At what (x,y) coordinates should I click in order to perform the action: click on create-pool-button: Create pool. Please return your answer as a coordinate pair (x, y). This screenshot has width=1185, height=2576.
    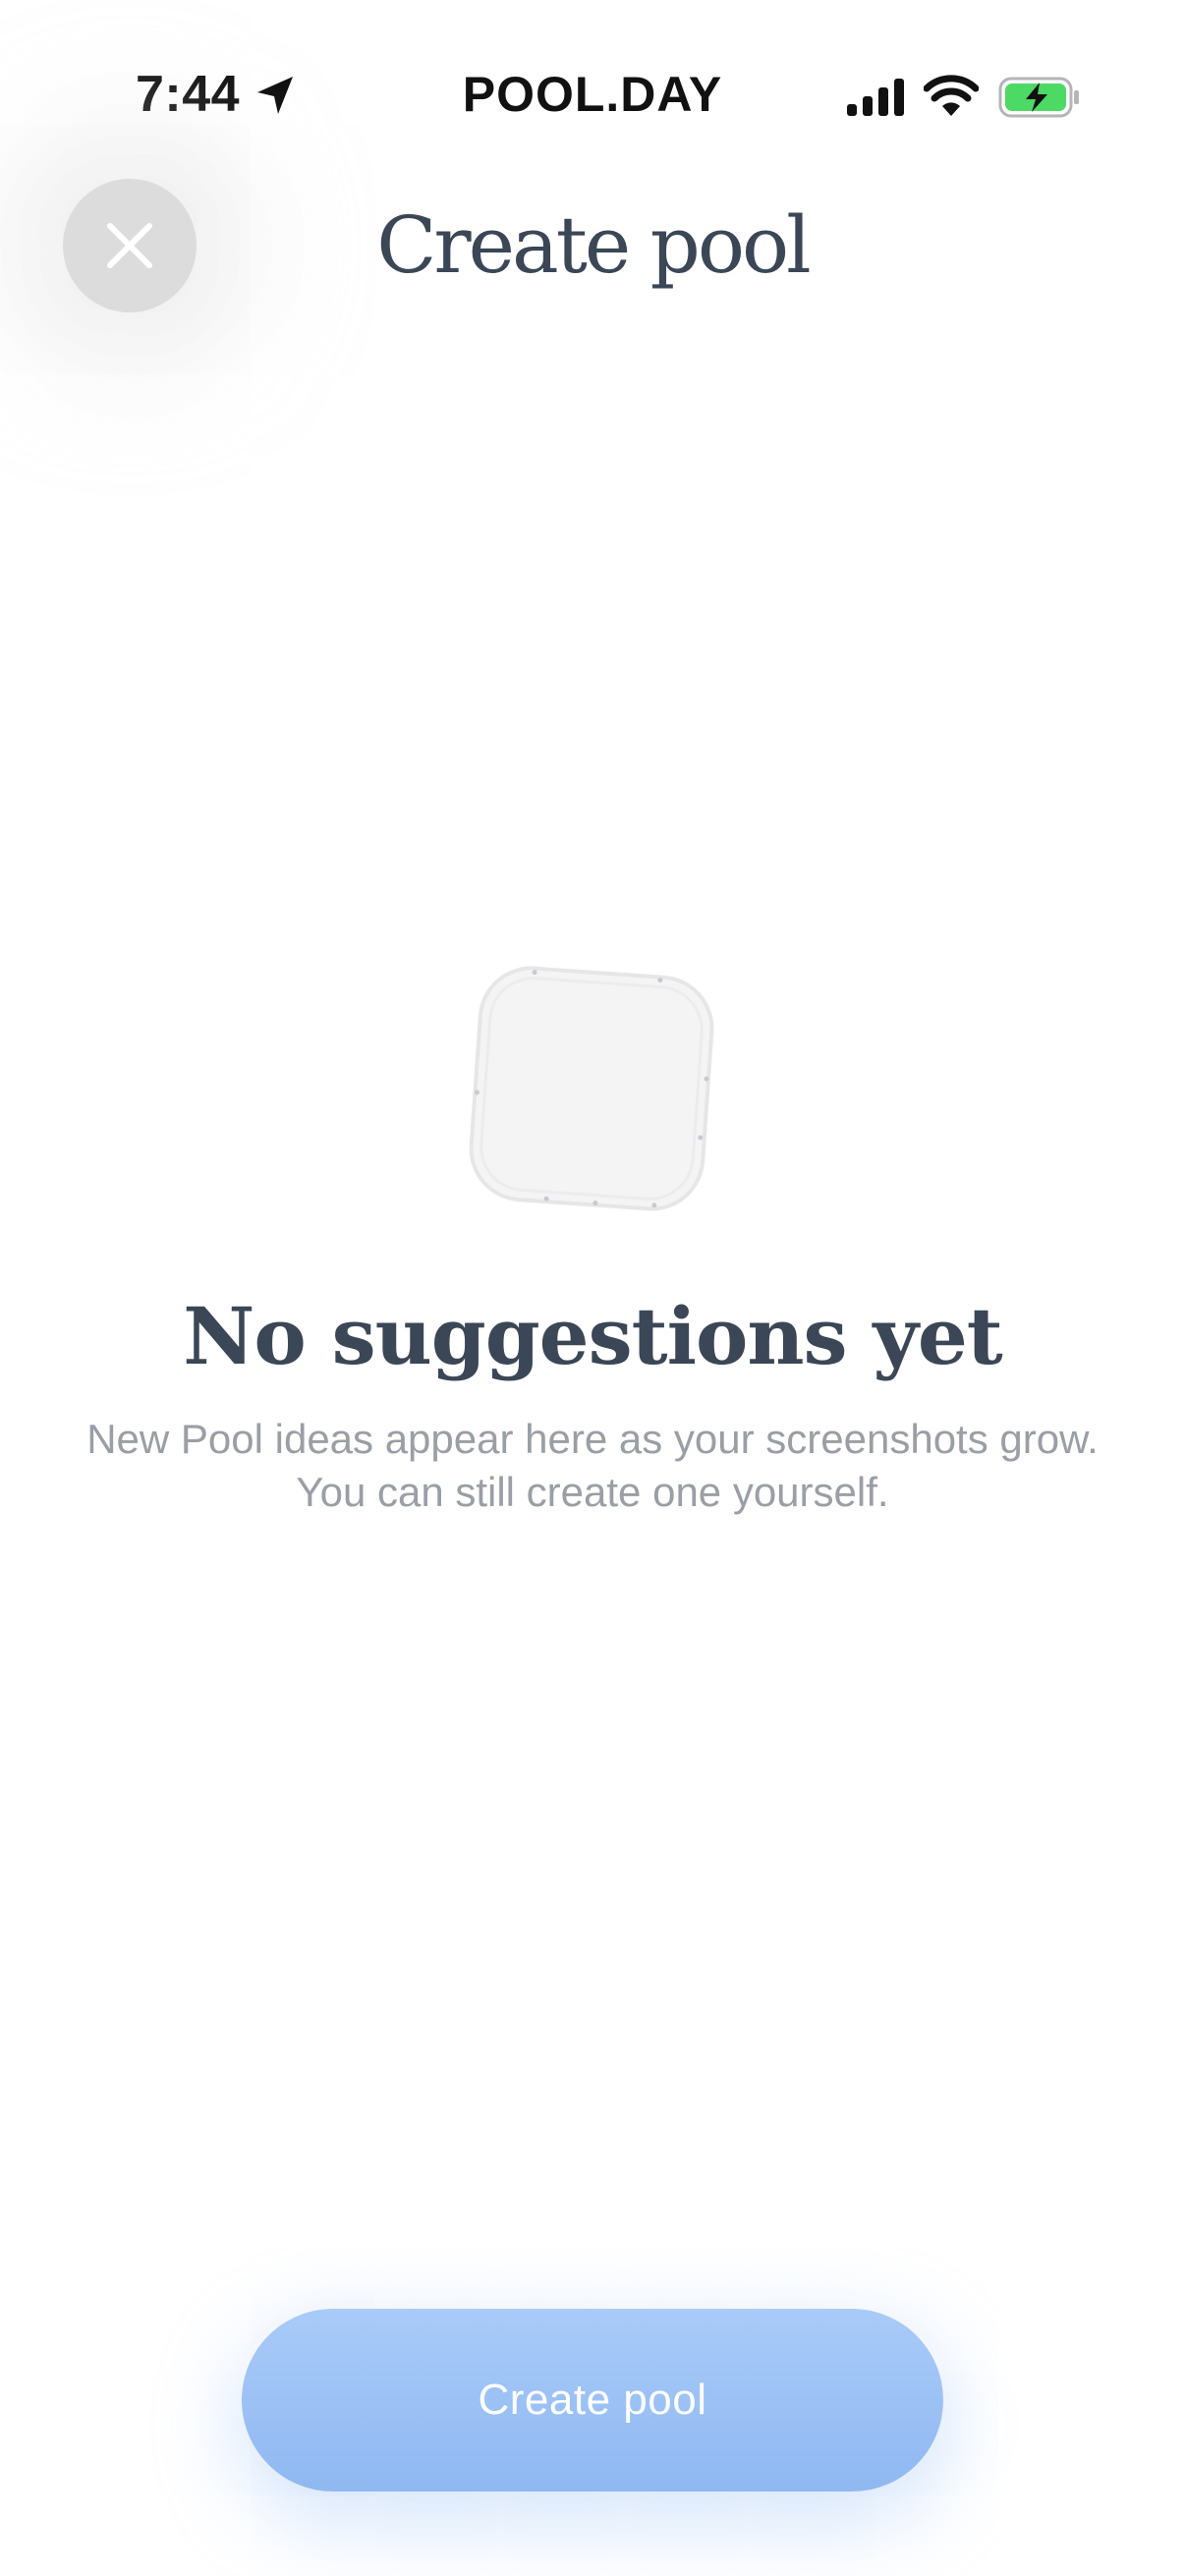
    Looking at the image, I should click on (592, 2400).